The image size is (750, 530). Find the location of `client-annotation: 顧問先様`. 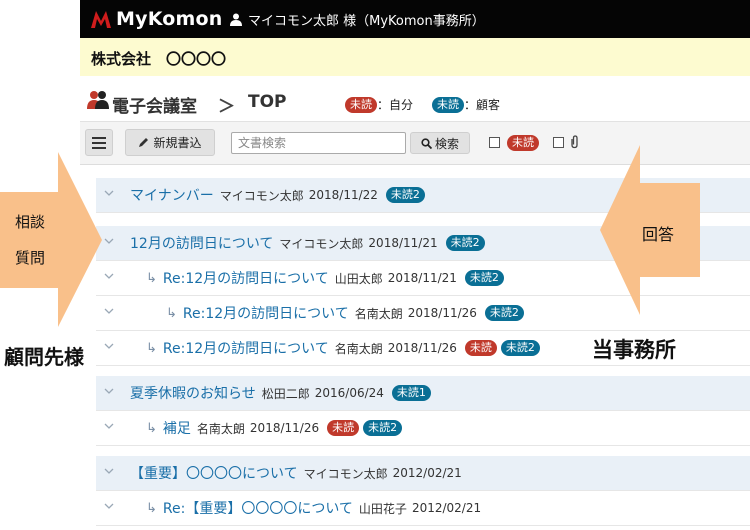

client-annotation: 顧問先様 is located at coordinates (44, 357).